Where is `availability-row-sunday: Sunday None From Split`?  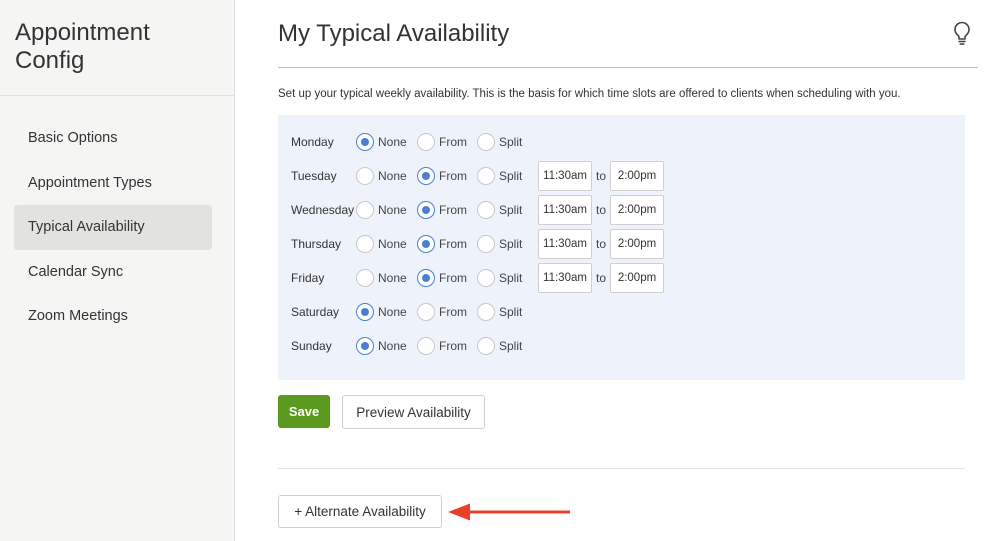
availability-row-sunday: Sunday None From Split is located at coordinates (621, 346).